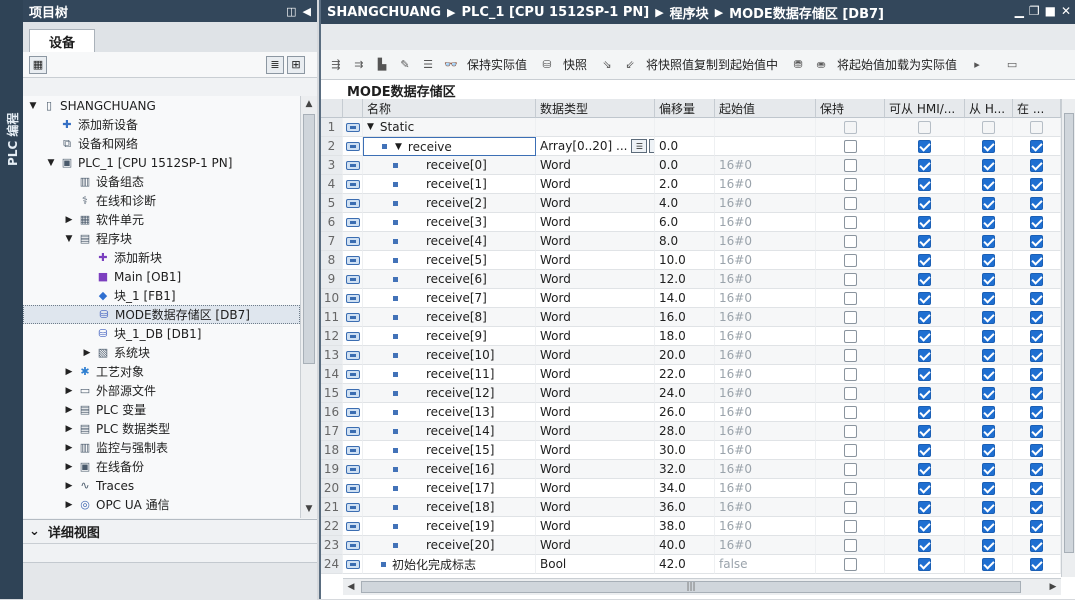 The image size is (1075, 600). Describe the element at coordinates (428, 65) in the screenshot. I see `columns-icon: ☰` at that location.